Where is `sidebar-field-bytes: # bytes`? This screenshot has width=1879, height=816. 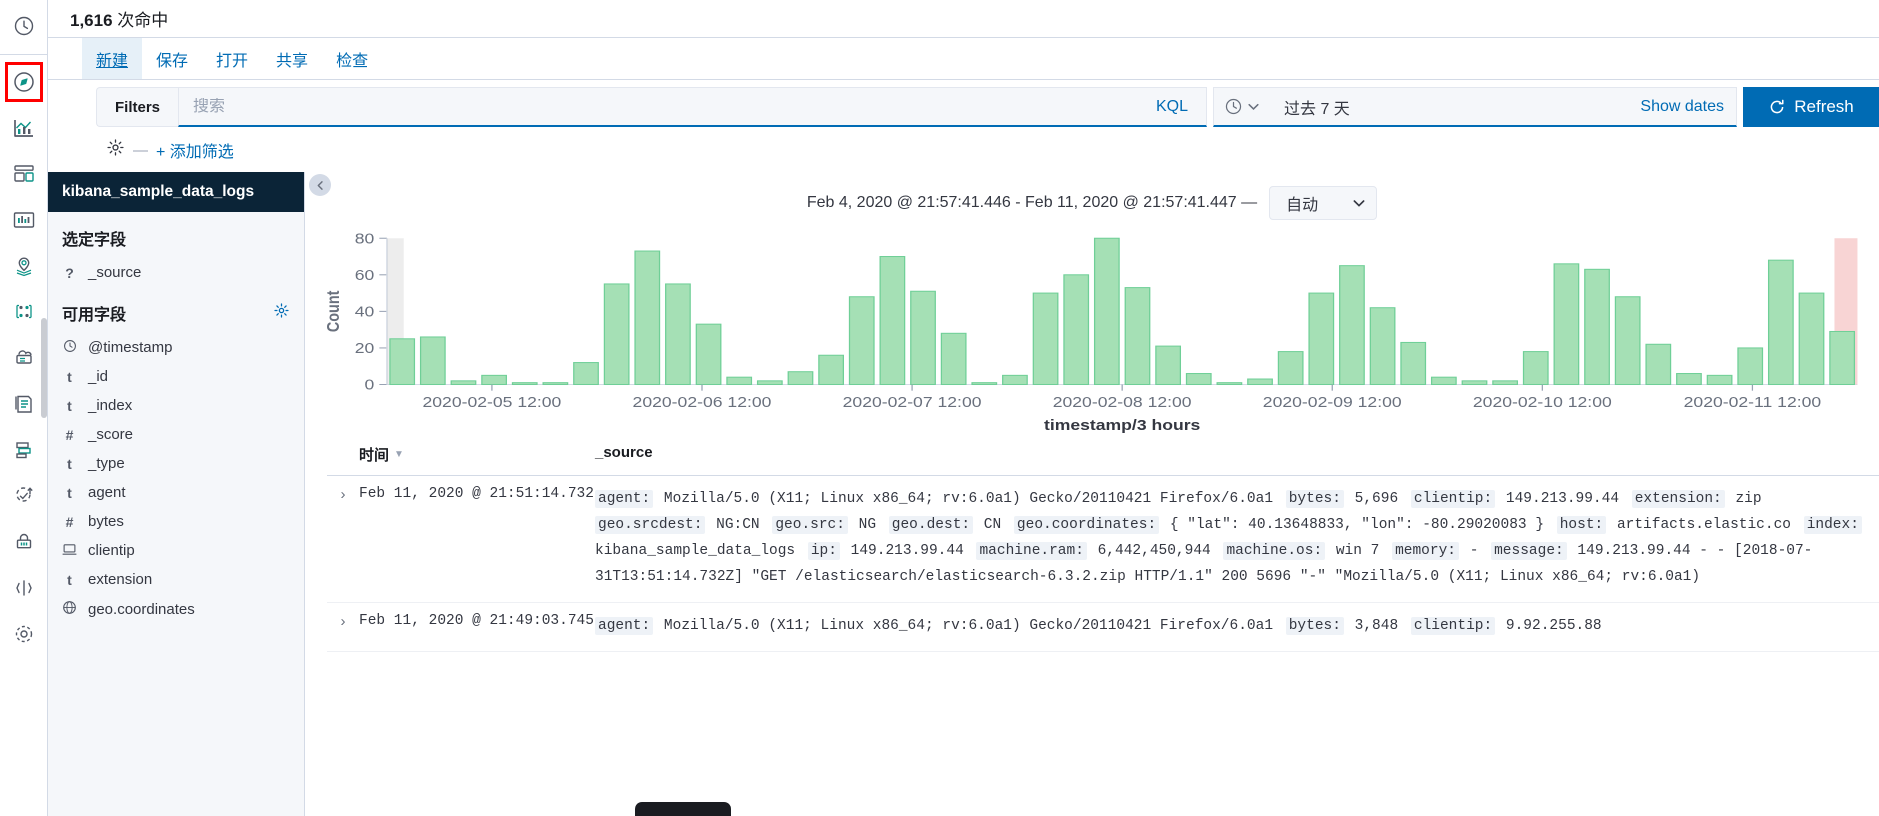
sidebar-field-bytes: # bytes is located at coordinates (176, 521).